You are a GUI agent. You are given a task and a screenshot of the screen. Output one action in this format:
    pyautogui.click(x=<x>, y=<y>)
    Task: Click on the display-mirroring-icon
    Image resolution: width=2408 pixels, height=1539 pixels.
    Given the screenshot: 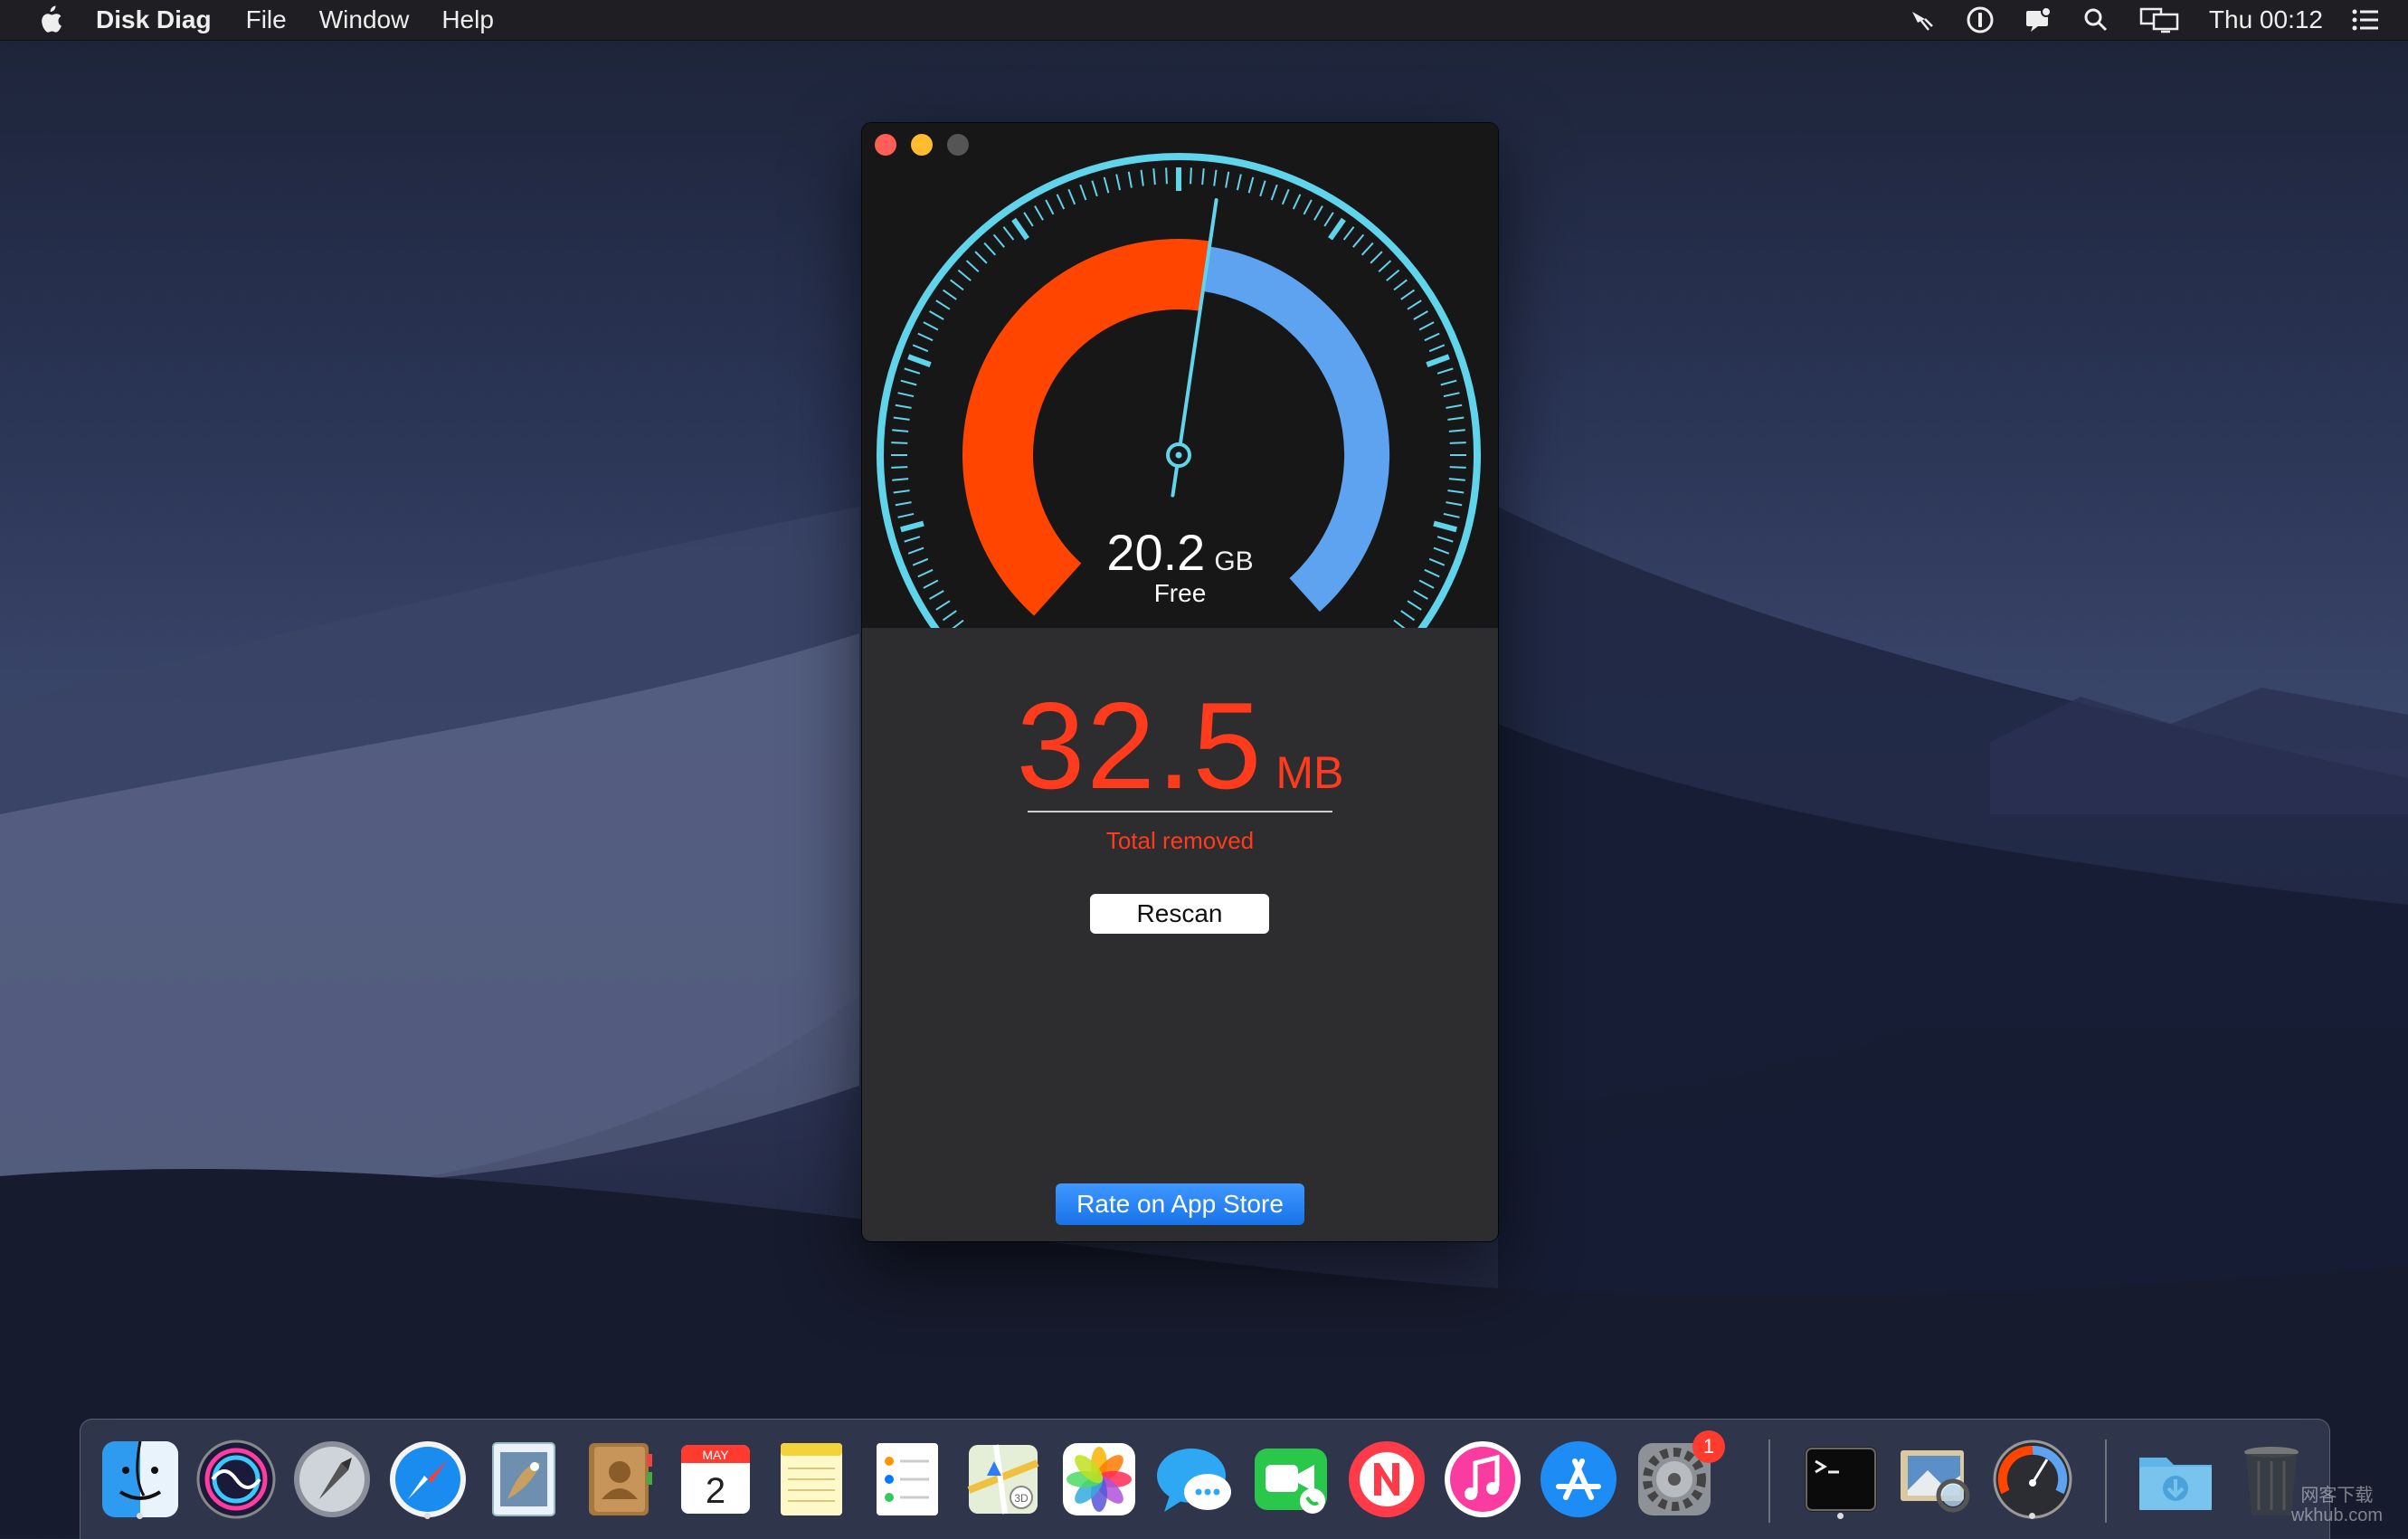 What is the action you would take?
    pyautogui.click(x=2160, y=20)
    